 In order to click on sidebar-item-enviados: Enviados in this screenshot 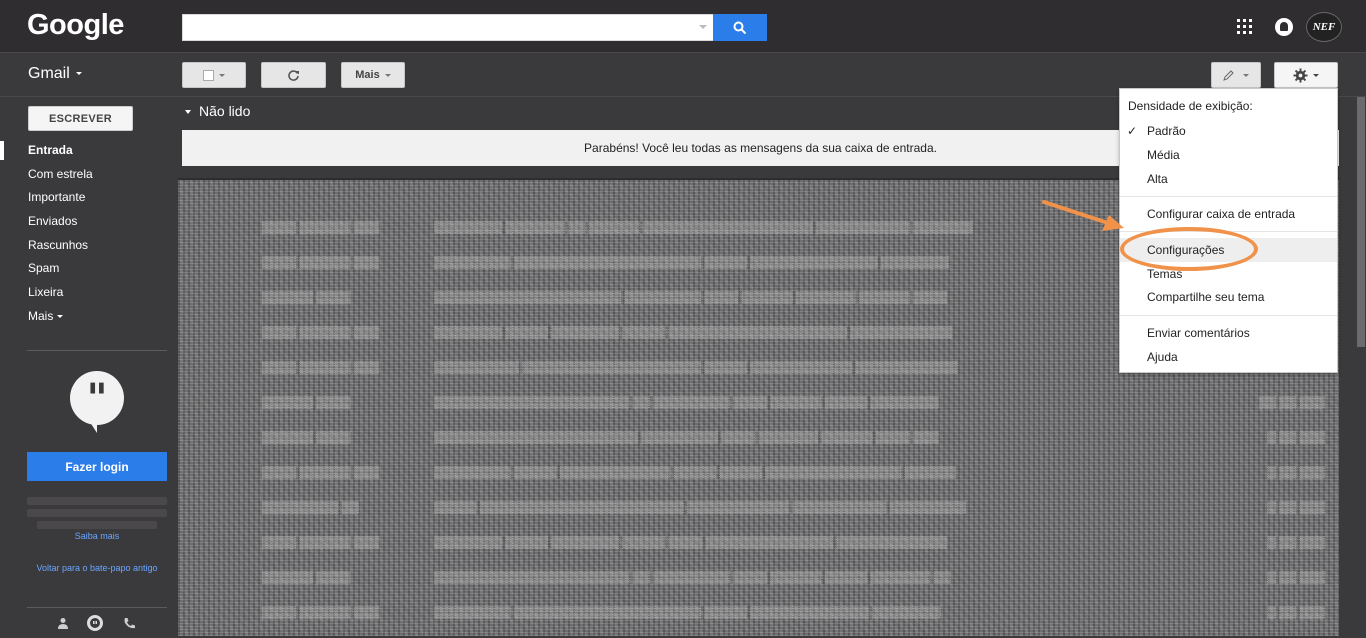, I will do `click(91, 222)`.